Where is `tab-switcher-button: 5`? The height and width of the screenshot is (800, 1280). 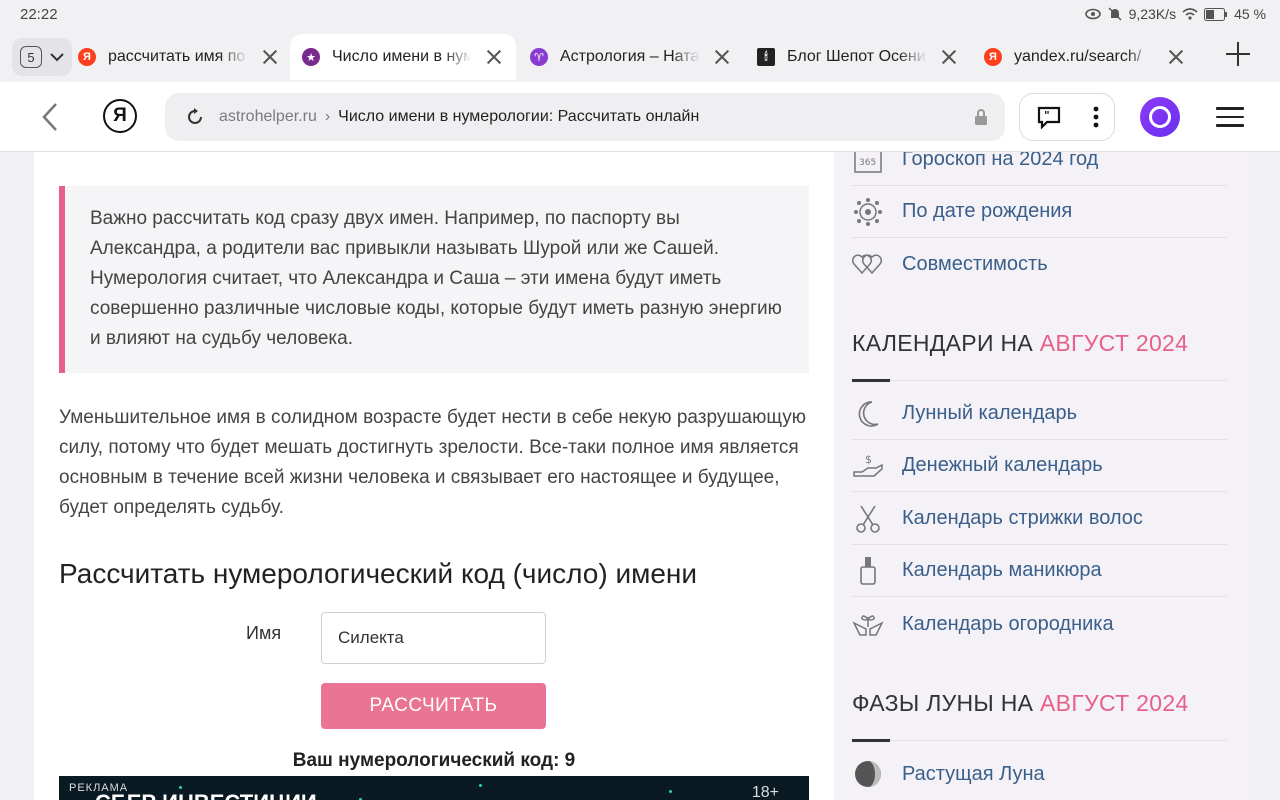 tab-switcher-button: 5 is located at coordinates (42, 57).